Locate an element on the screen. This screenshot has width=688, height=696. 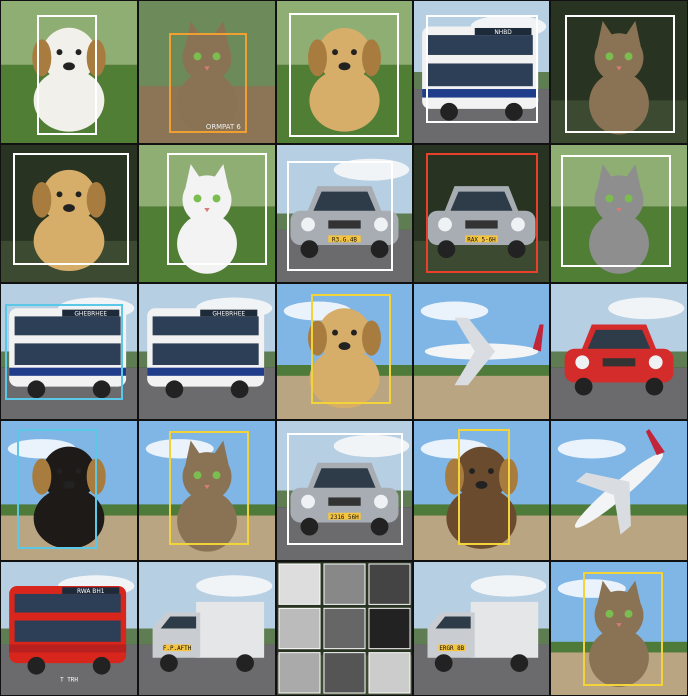
van-image: F.P.AFTH is located at coordinates (207, 628).